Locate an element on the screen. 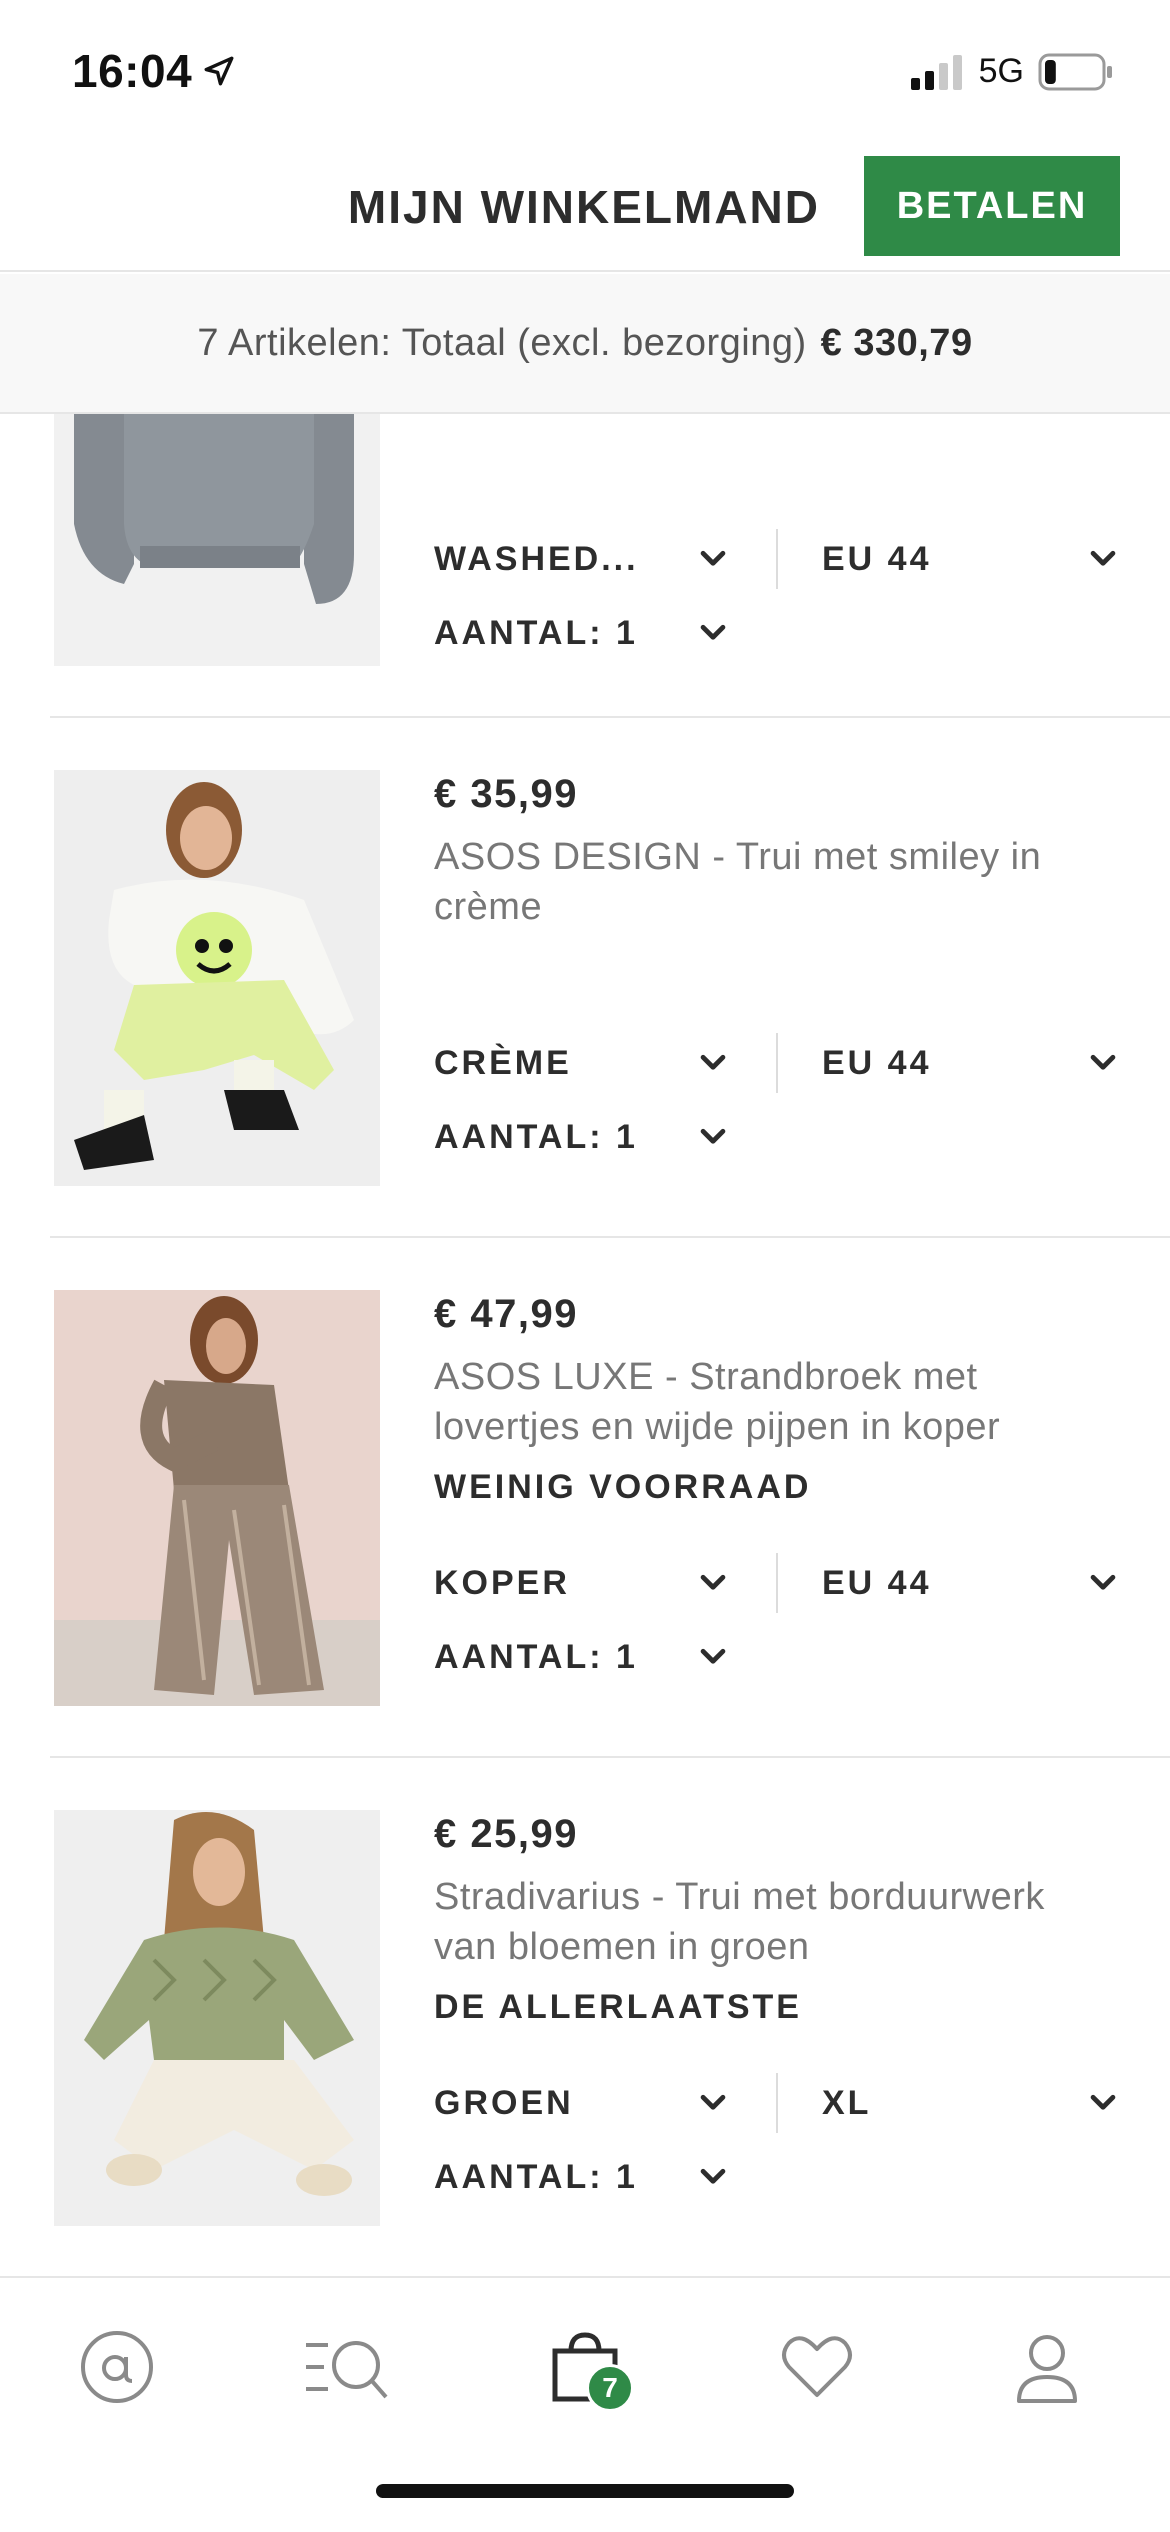 Image resolution: width=1170 pixels, height=2532 pixels. color-selector: GROEN is located at coordinates (504, 2103).